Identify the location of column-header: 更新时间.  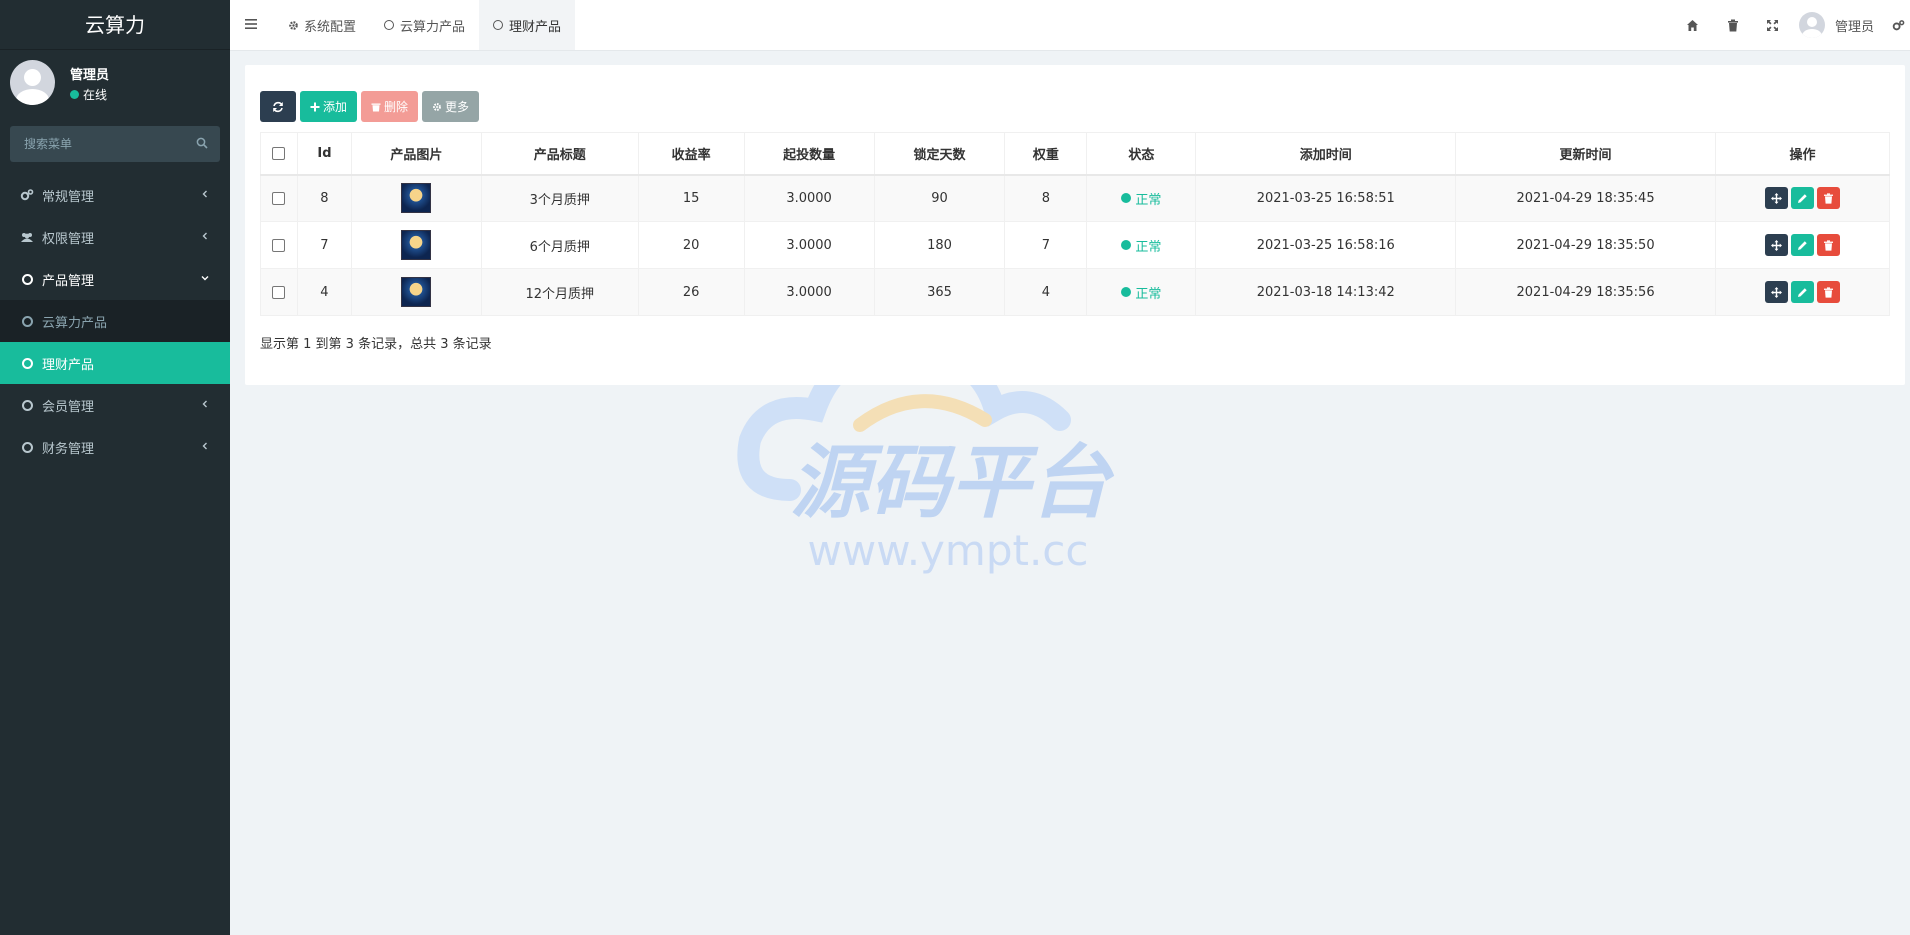
(1585, 154).